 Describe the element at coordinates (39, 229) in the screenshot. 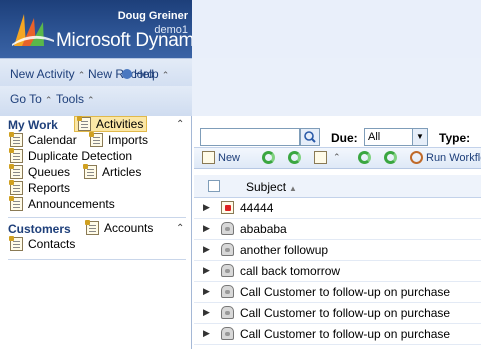

I see `customers-title: Customers` at that location.